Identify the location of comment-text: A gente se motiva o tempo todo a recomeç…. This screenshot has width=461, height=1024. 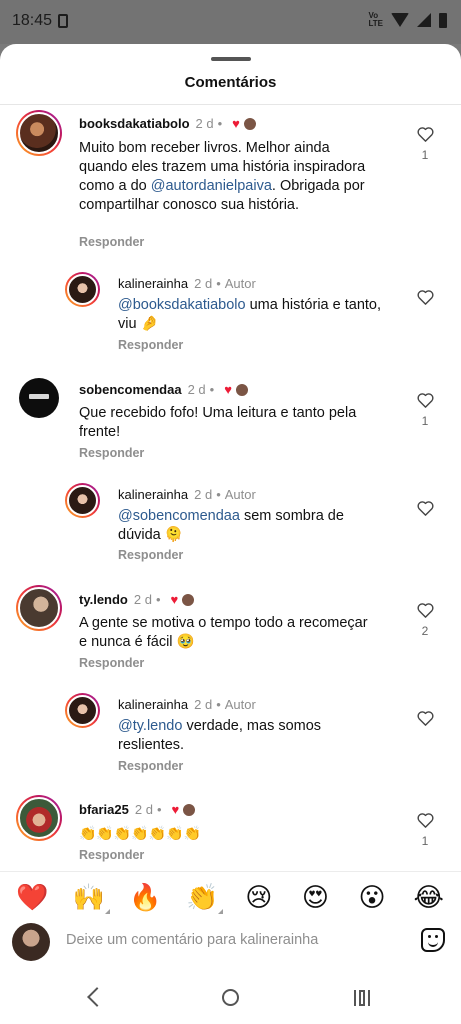
(223, 632).